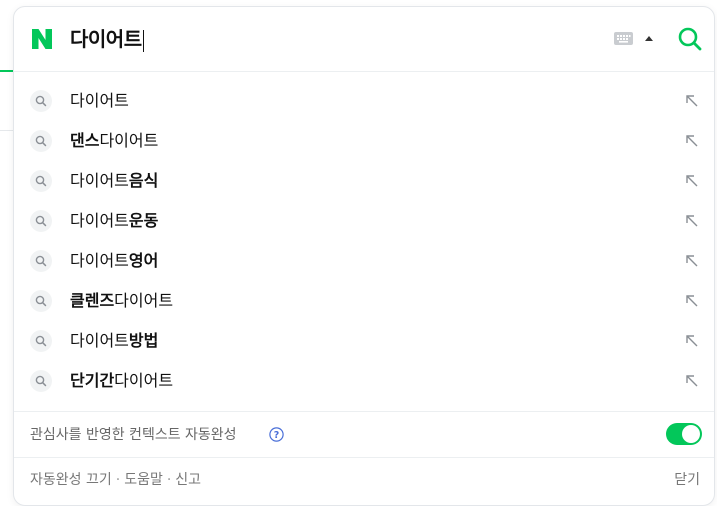  I want to click on search-input: 다이어트, so click(107, 39).